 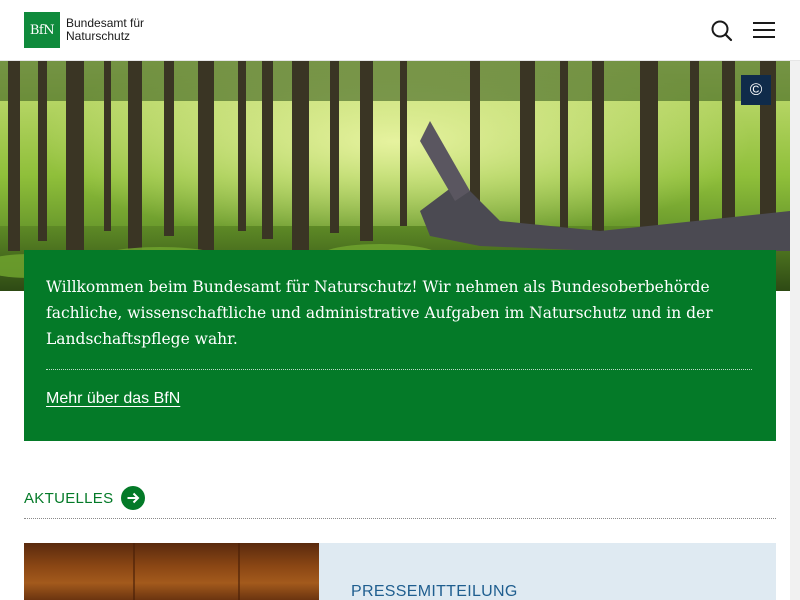 I want to click on site-header: BfN Bundesamt für Naturschutz, so click(x=400, y=30).